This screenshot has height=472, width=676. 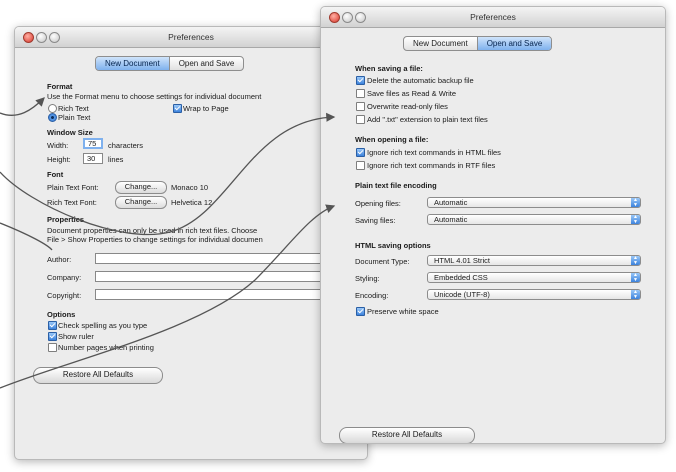 I want to click on arrow-to-opening-options, so click(x=26, y=236).